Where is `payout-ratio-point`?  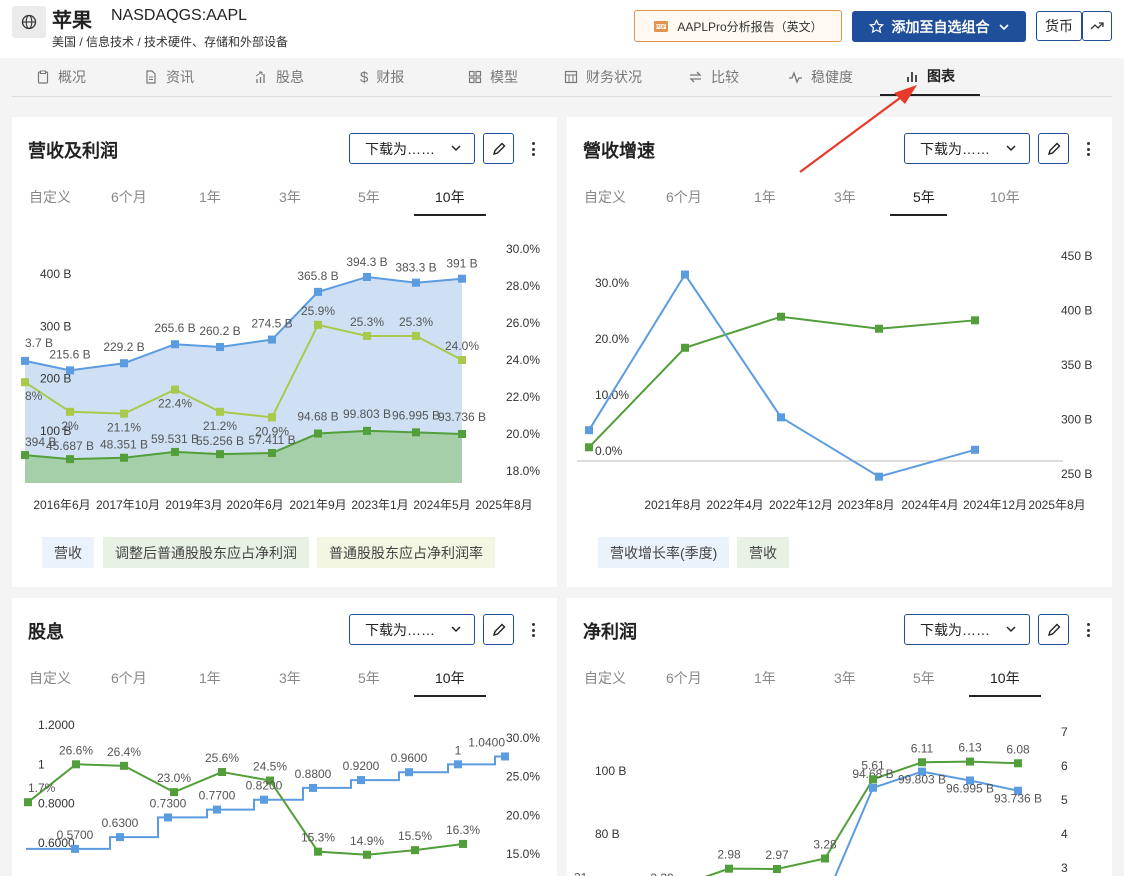 payout-ratio-point is located at coordinates (174, 792).